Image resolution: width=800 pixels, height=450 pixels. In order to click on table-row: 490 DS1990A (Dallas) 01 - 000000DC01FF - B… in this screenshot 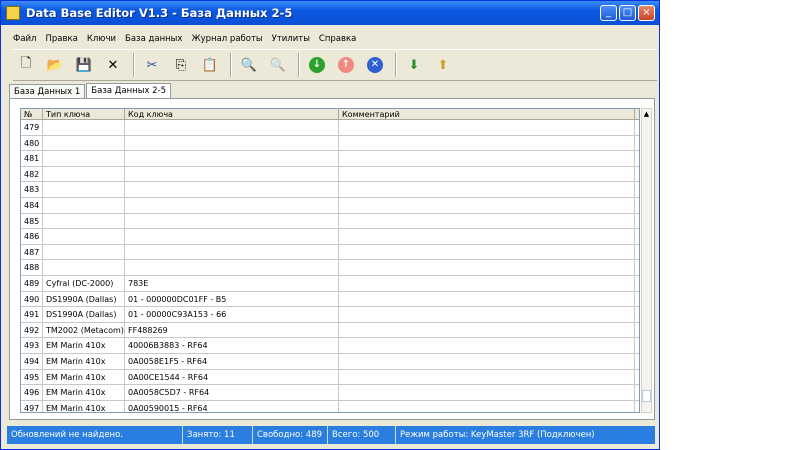, I will do `click(330, 299)`.